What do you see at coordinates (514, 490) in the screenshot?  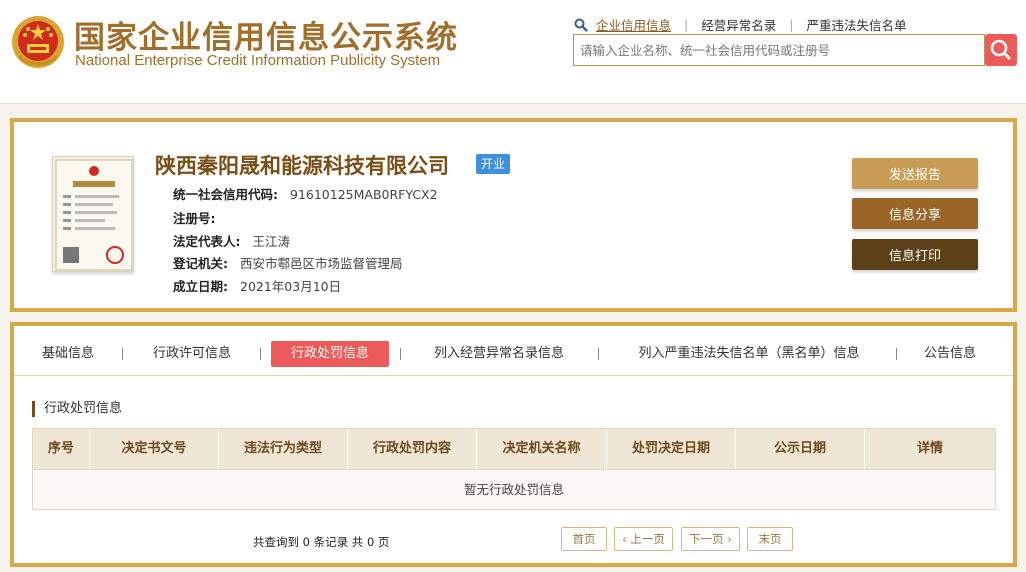 I see `table-empty-row: 暂无行政处罚信息` at bounding box center [514, 490].